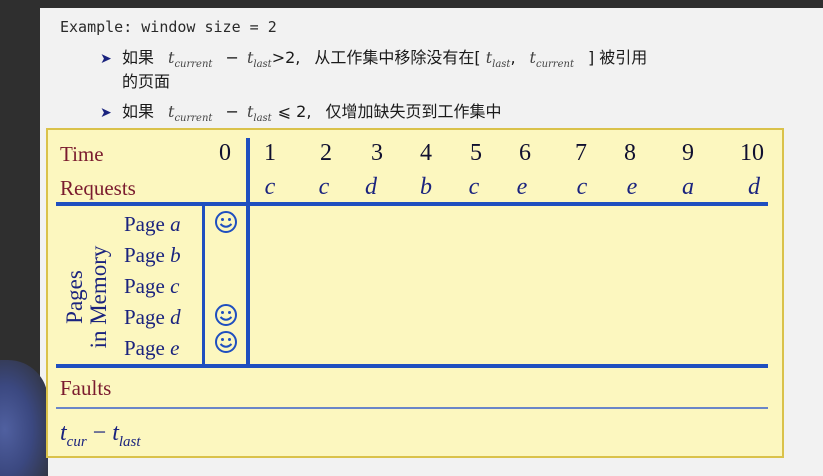  What do you see at coordinates (688, 153) in the screenshot?
I see `time-value: 9` at bounding box center [688, 153].